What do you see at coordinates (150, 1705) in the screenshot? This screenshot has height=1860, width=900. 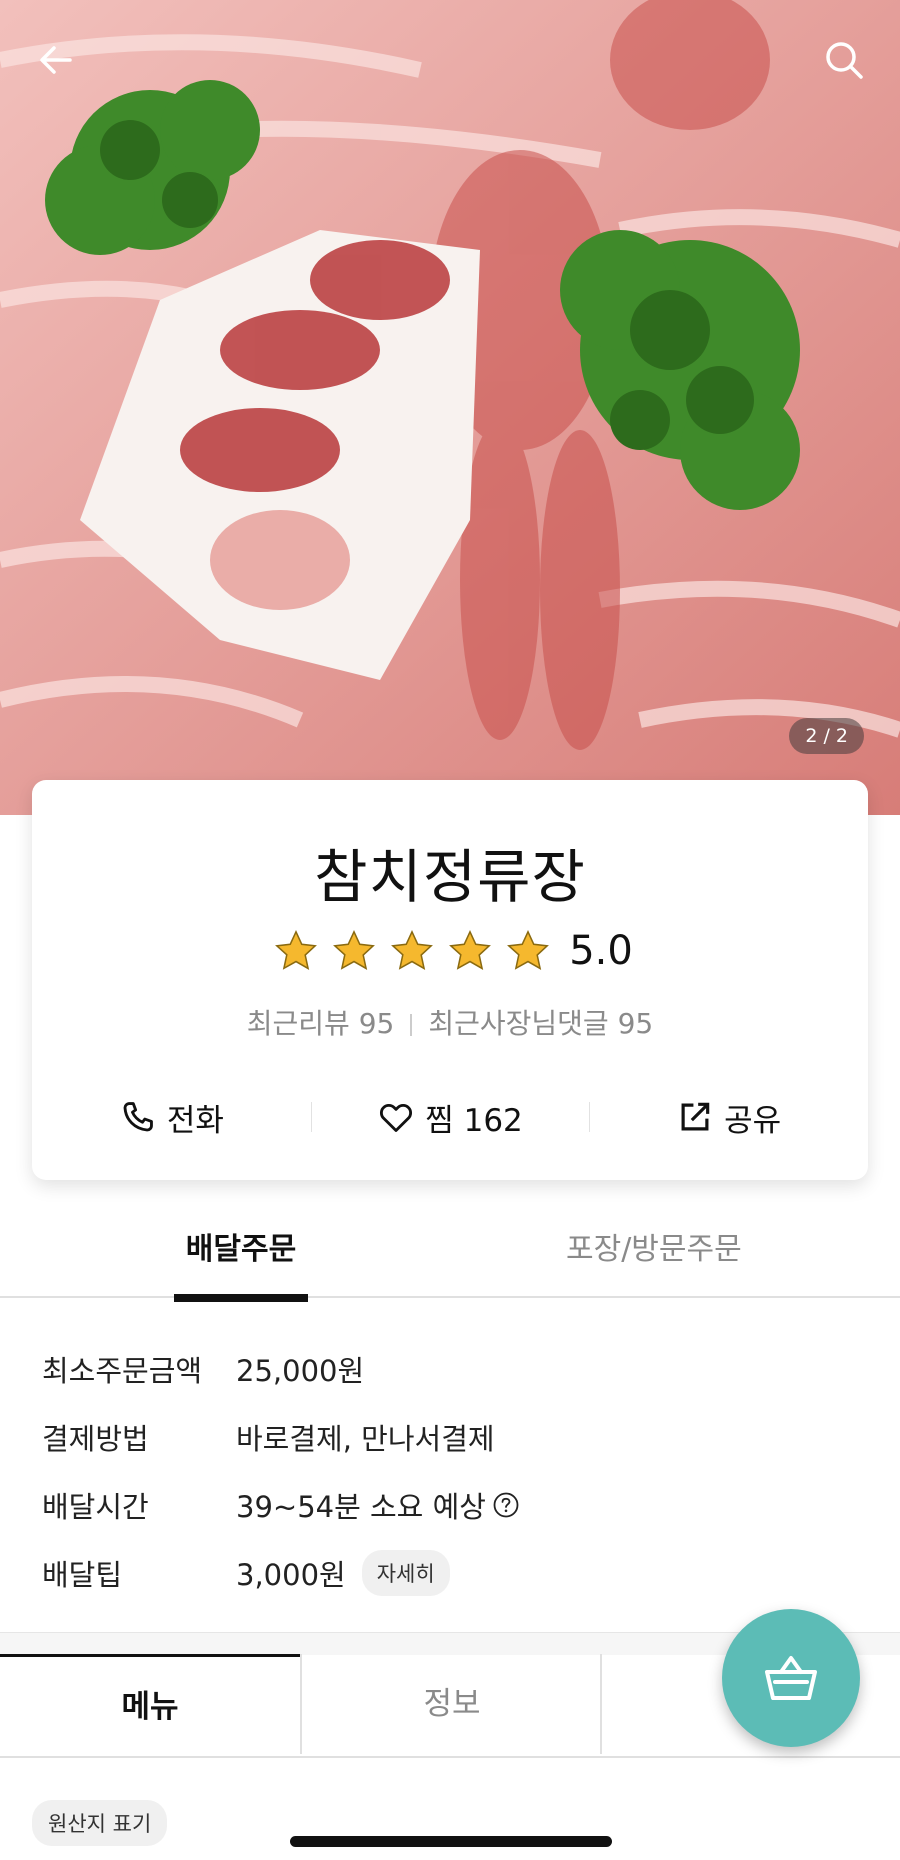 I see `tab-menu: 메뉴` at bounding box center [150, 1705].